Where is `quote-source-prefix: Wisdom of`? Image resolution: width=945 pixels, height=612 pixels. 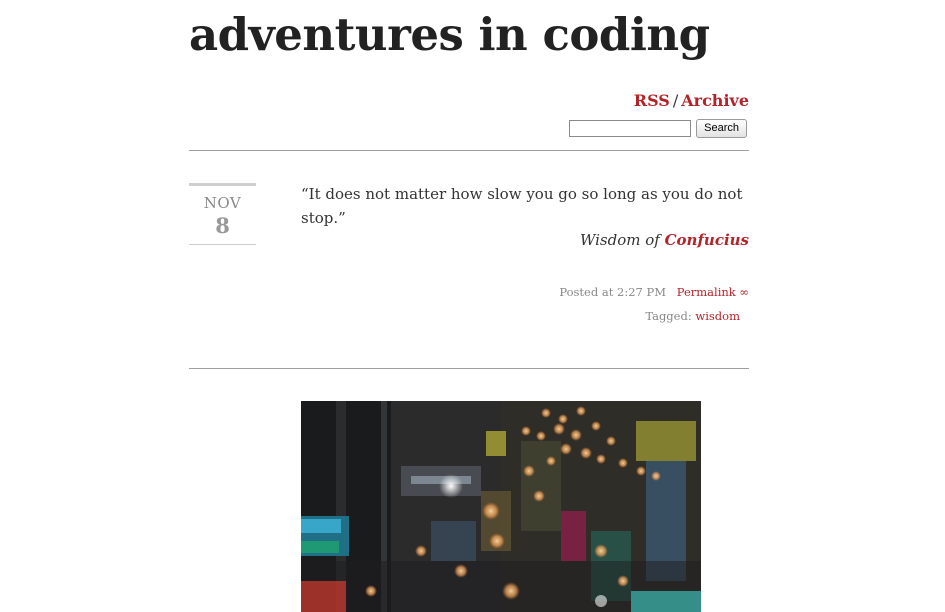
quote-source-prefix: Wisdom of is located at coordinates (619, 240).